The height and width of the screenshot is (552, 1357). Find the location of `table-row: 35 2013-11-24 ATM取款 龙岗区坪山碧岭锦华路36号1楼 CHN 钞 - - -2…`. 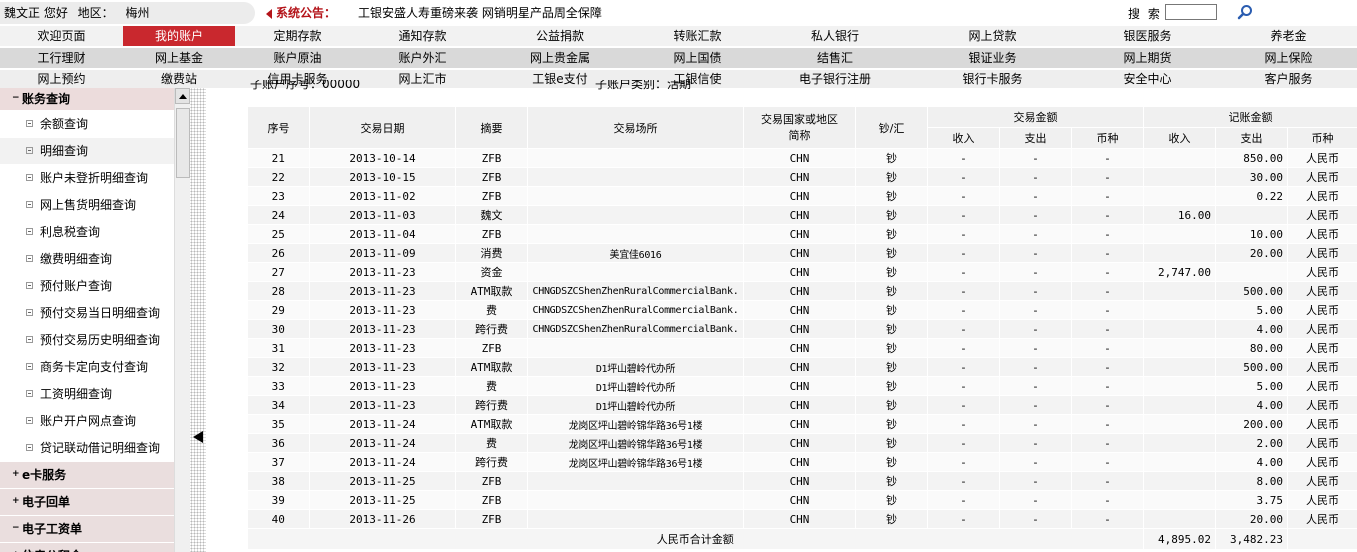

table-row: 35 2013-11-24 ATM取款 龙岗区坪山碧岭锦华路36号1楼 CHN 钞 - - -2… is located at coordinates (802, 424).